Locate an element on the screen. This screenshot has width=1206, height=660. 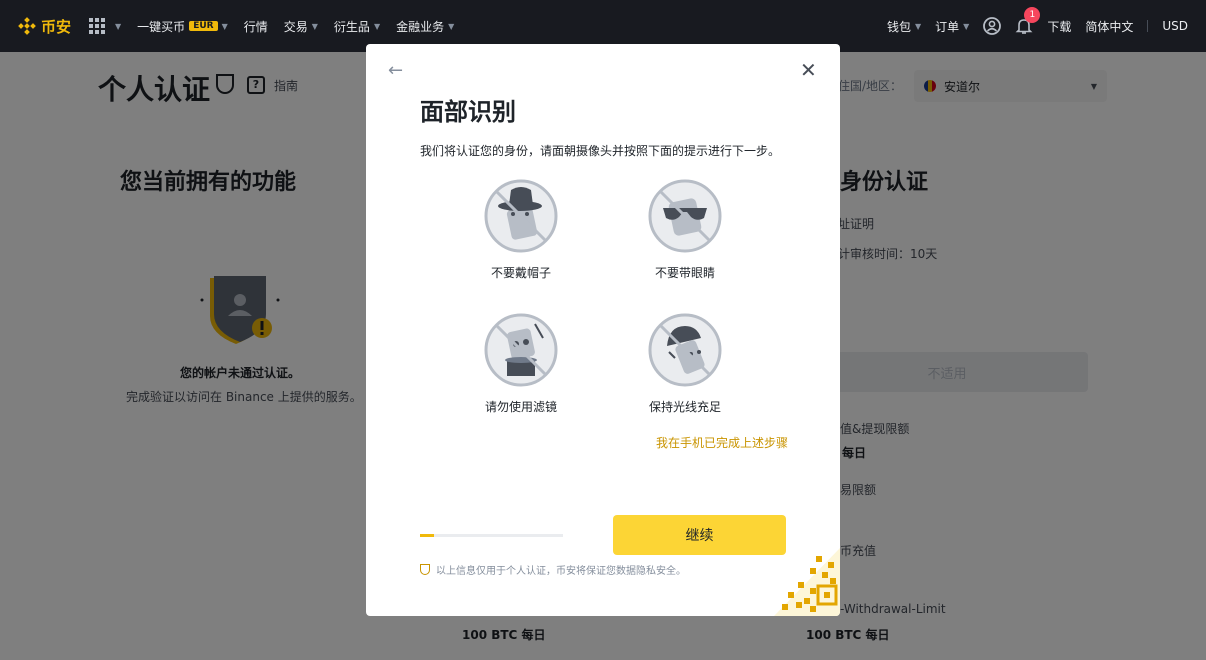
nav-derivatives: 衍生品 ▼ is located at coordinates (357, 26).